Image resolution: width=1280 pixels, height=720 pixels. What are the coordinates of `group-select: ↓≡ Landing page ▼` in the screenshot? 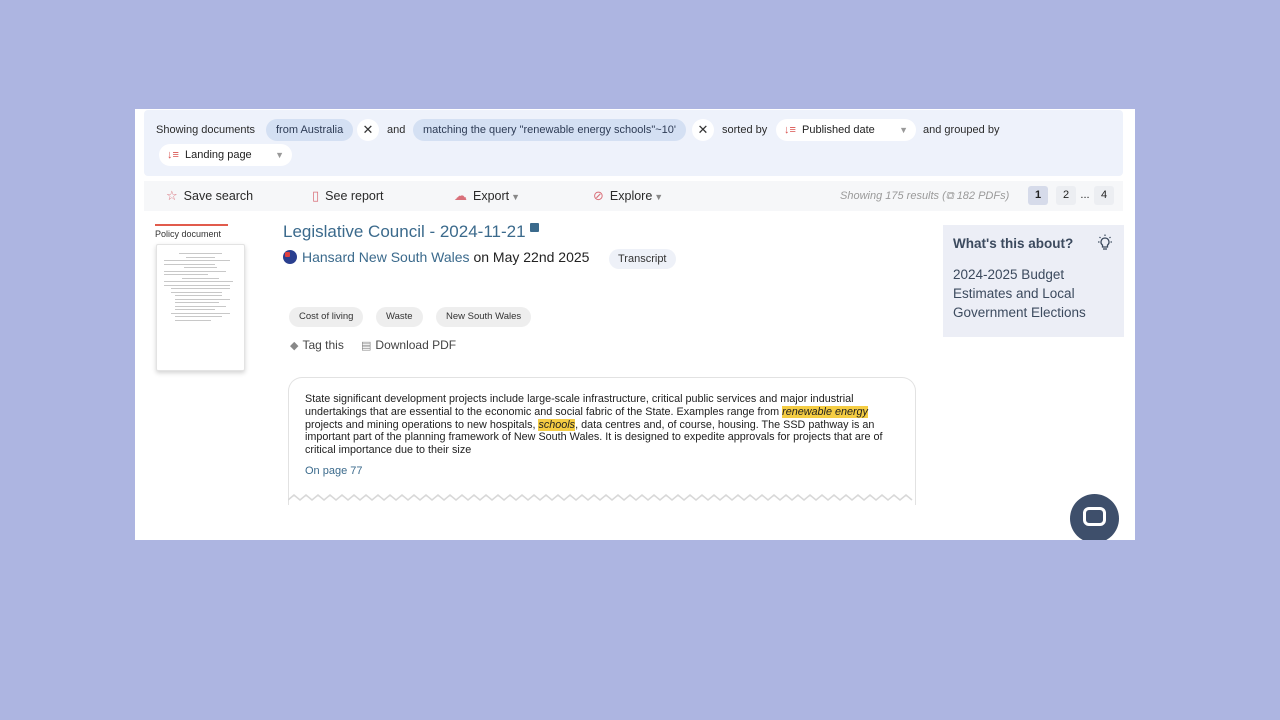 It's located at (225, 155).